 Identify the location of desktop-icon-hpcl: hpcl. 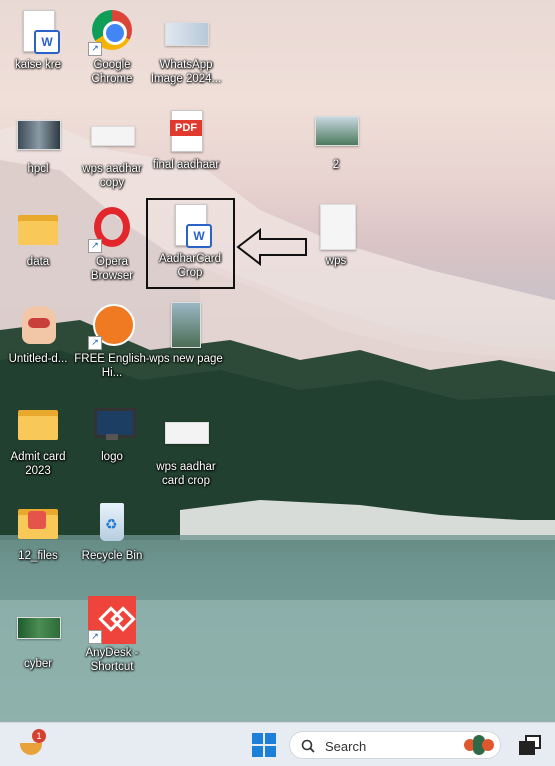
(38, 144).